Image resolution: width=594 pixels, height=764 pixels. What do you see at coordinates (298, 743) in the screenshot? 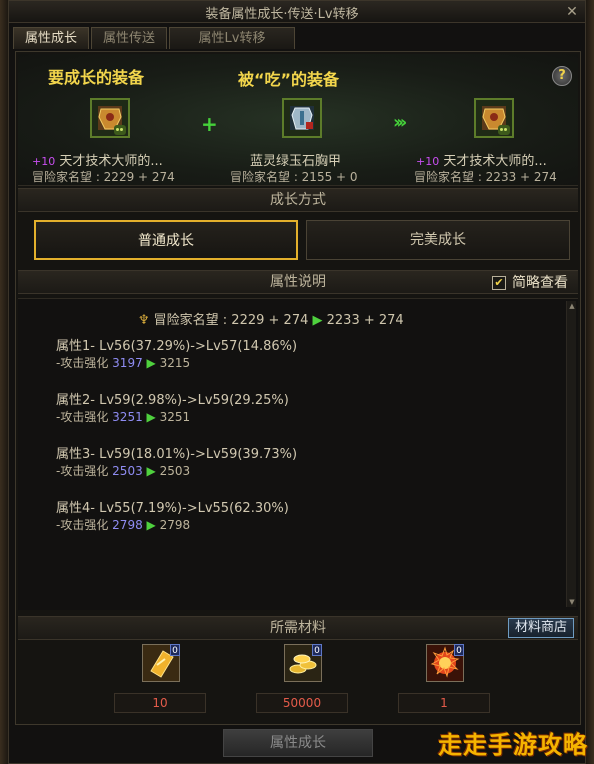
I see `attribute-growth-button: 属性成长` at bounding box center [298, 743].